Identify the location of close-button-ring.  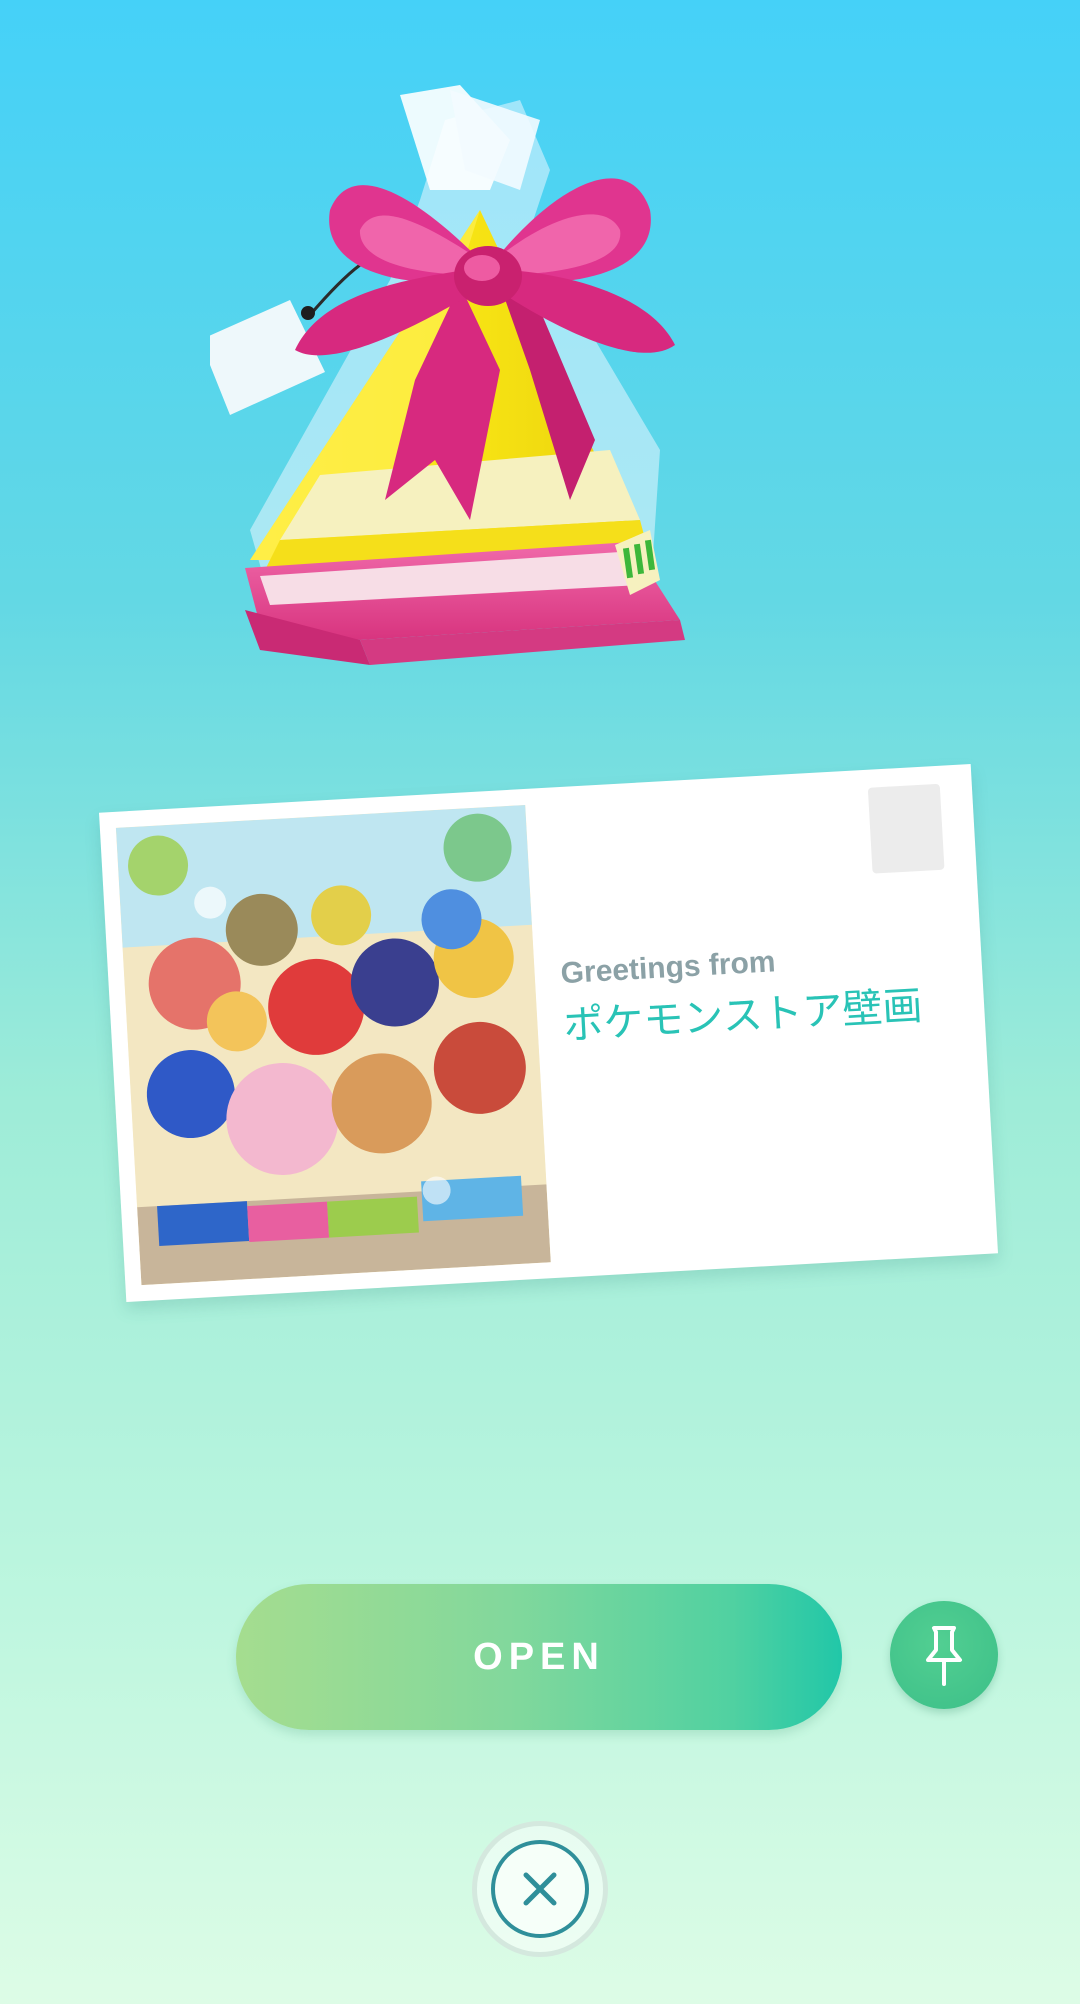
(540, 1889).